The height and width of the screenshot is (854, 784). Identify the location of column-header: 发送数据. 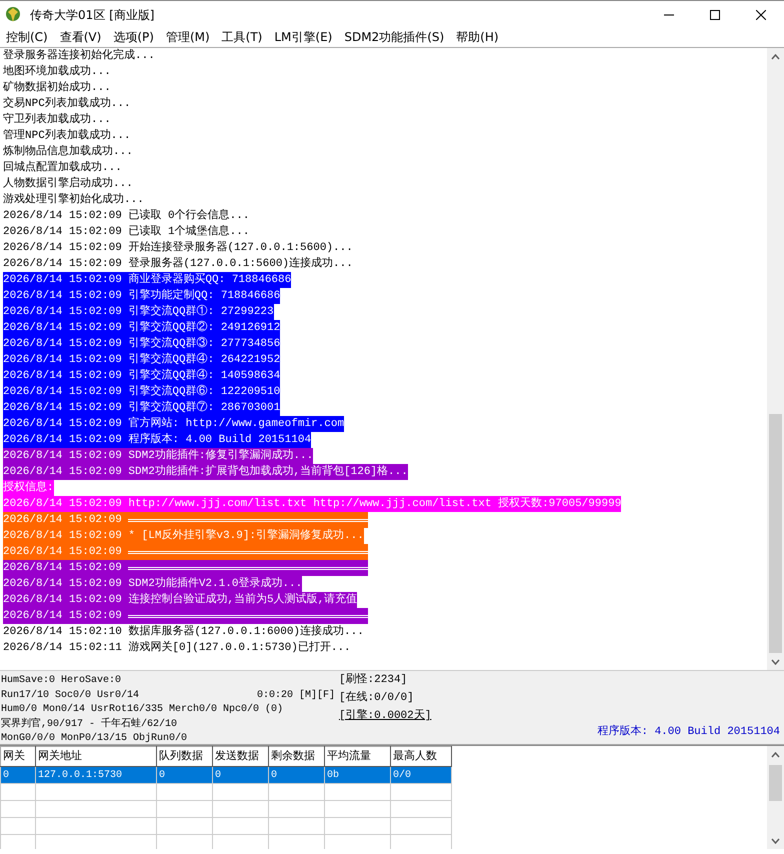
(240, 756).